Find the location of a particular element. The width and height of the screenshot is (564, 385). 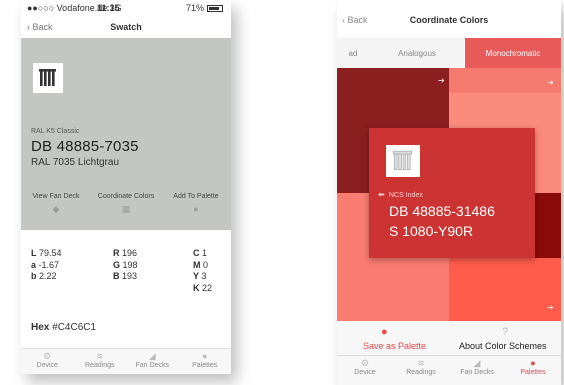

clock: 11:15 is located at coordinates (108, 8).